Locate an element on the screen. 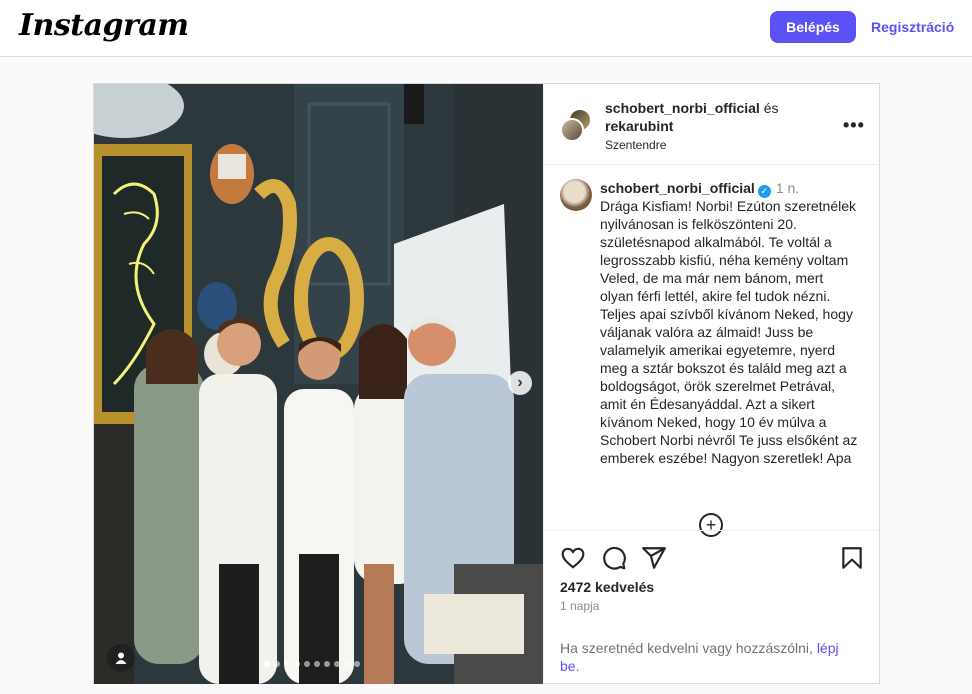 This screenshot has height=694, width=972. login-prompt-text: Ha szeretnéd kedvelni vagy hozzászólni, is located at coordinates (686, 648).